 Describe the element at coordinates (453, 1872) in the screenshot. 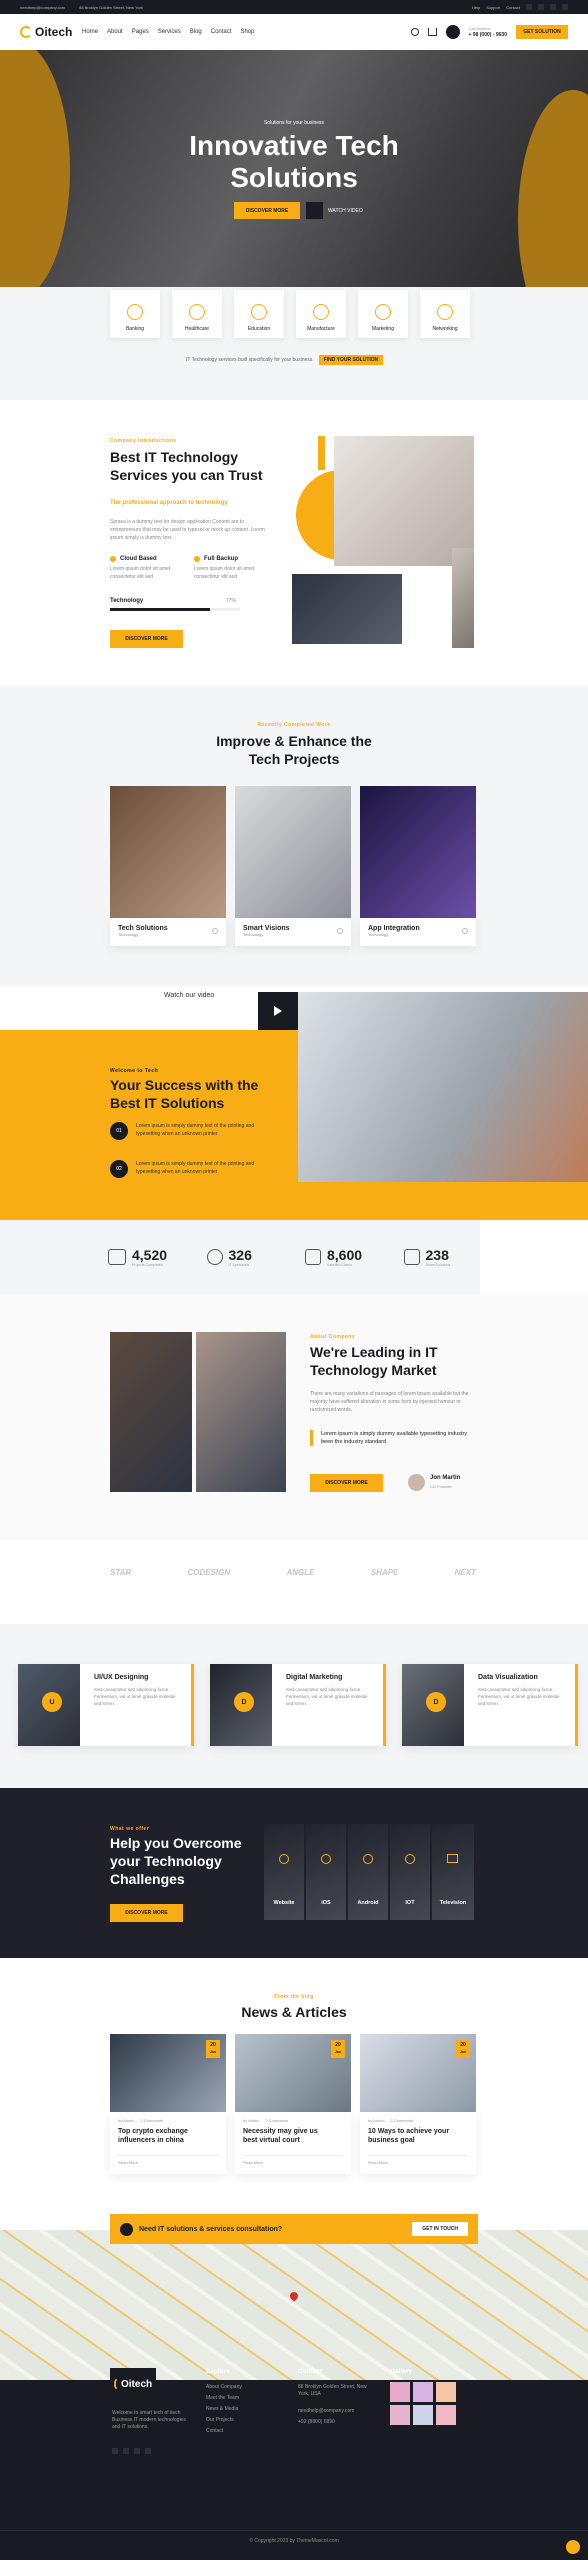

I see `category-television: Television` at that location.